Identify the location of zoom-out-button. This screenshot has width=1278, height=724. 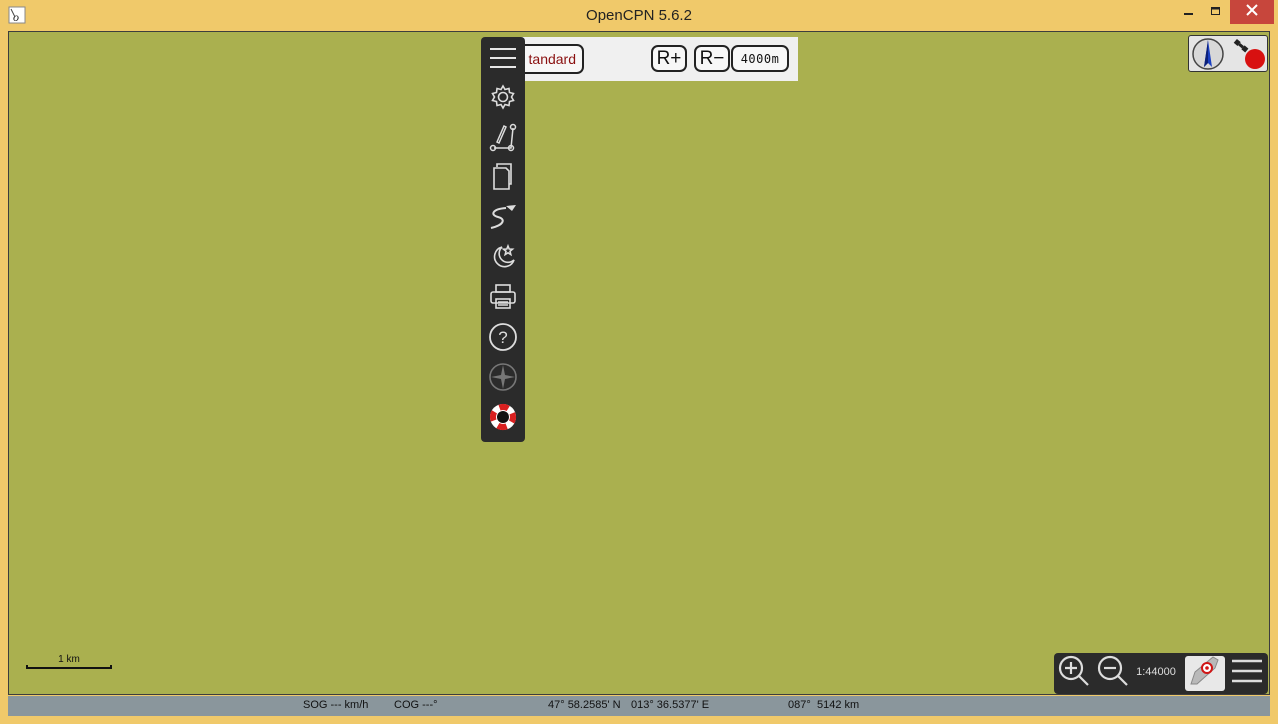
(1113, 673).